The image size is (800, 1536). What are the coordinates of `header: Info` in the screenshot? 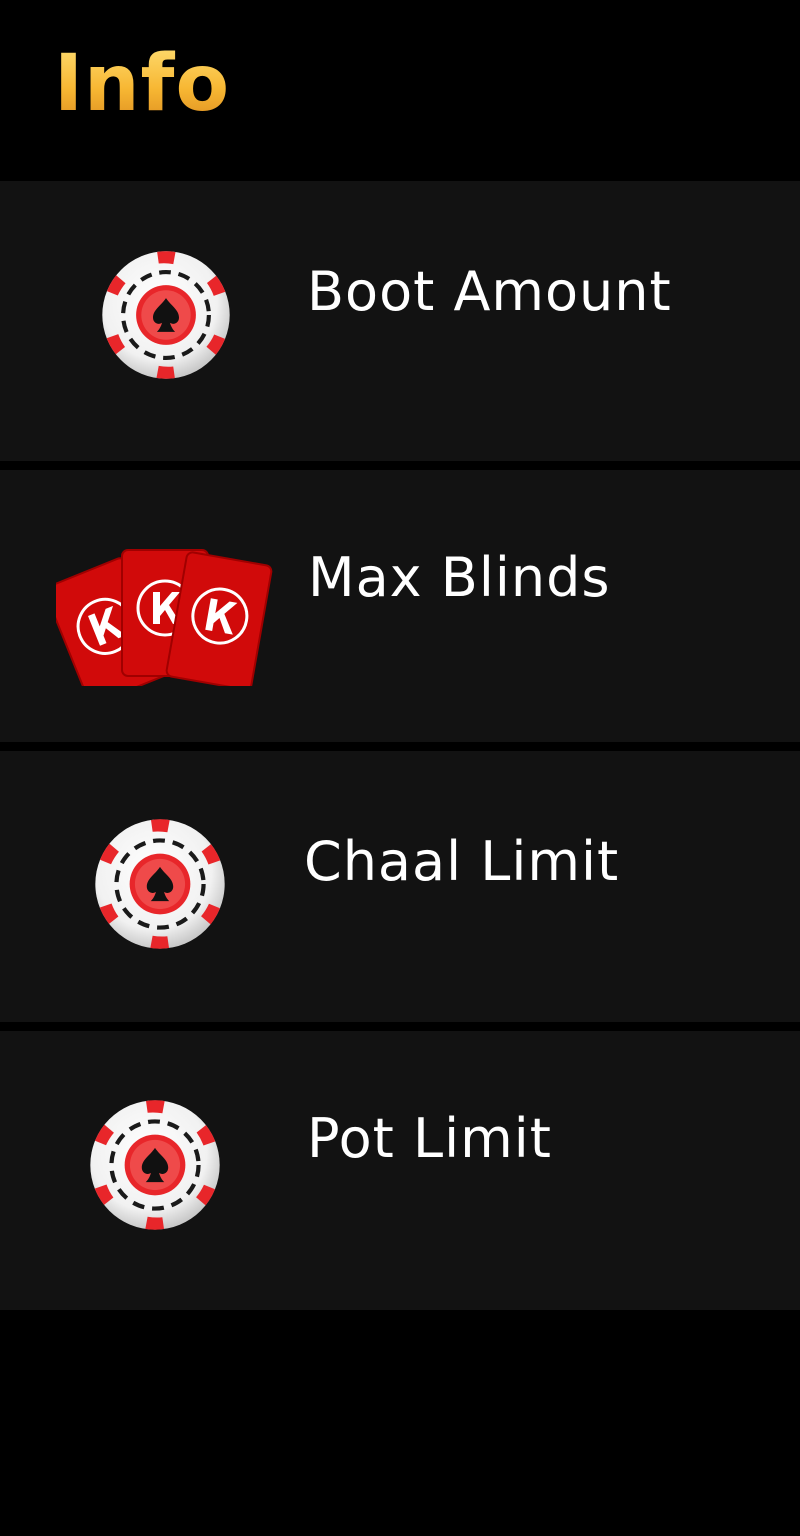 It's located at (400, 90).